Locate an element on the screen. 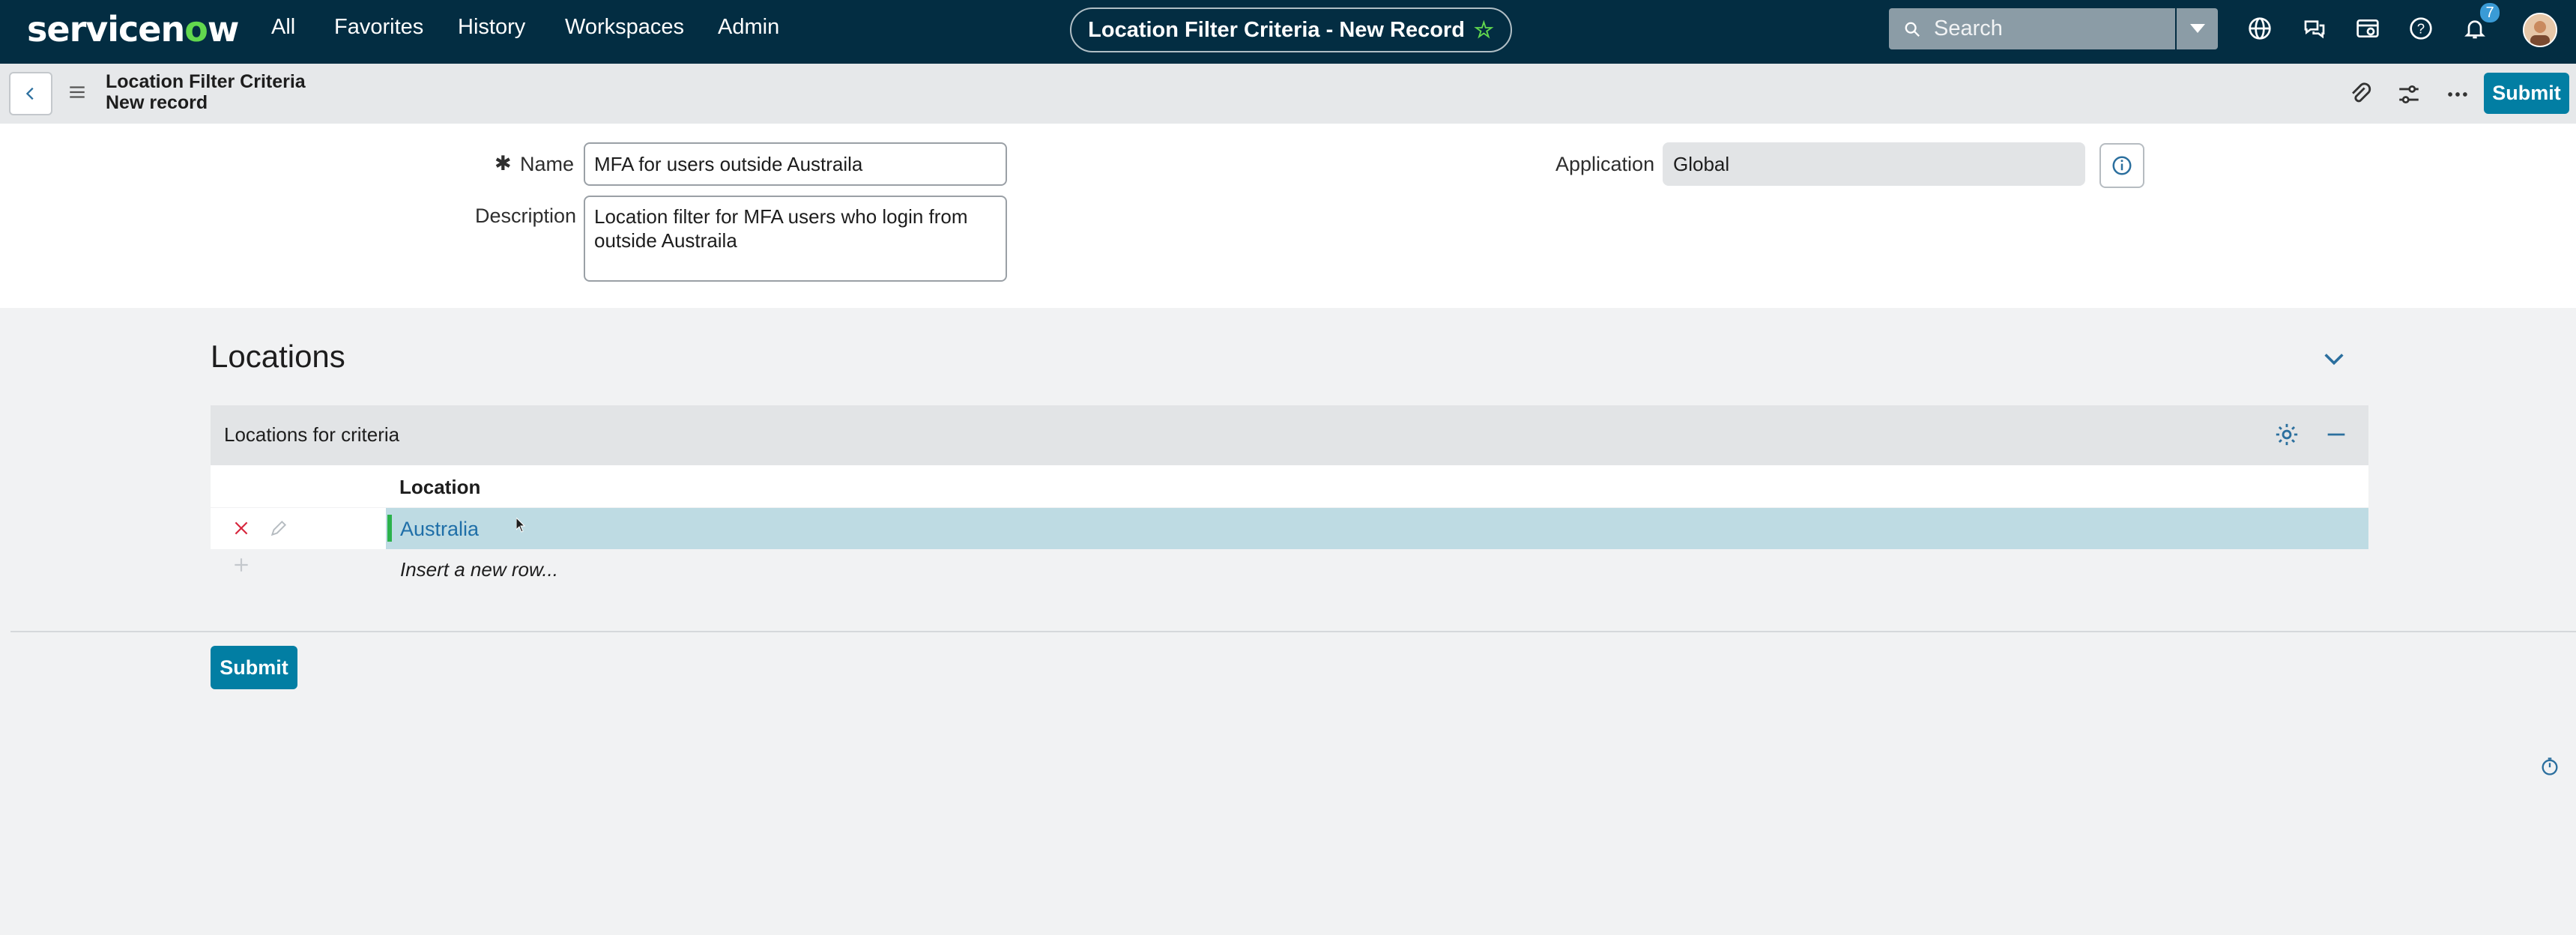  hamburger-menu-icon is located at coordinates (77, 92).